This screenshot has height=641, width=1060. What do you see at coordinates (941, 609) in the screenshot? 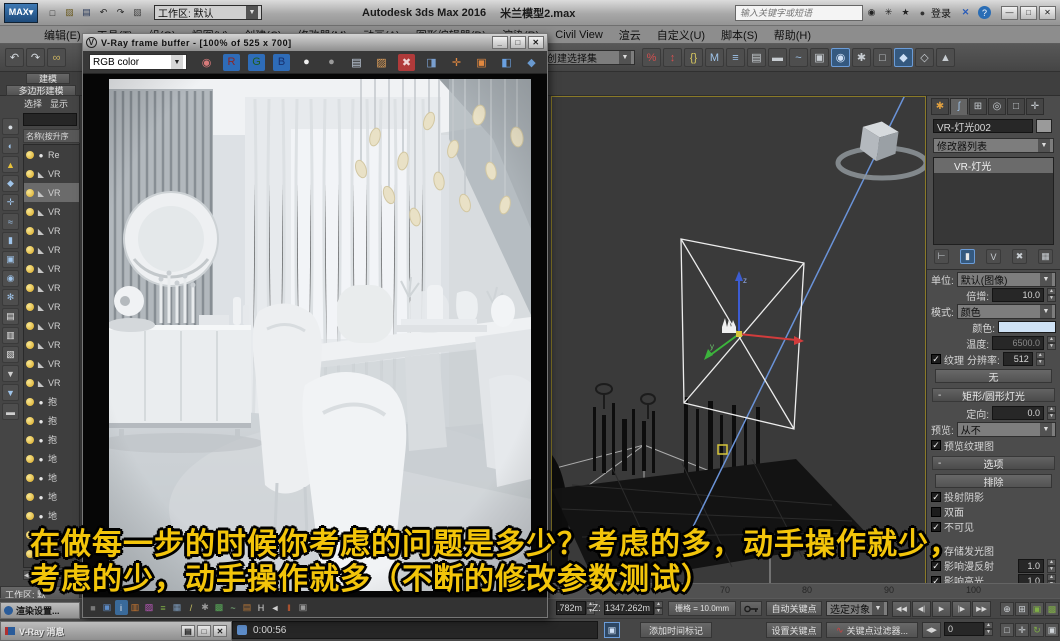
I see `play-button: ▶` at bounding box center [941, 609].